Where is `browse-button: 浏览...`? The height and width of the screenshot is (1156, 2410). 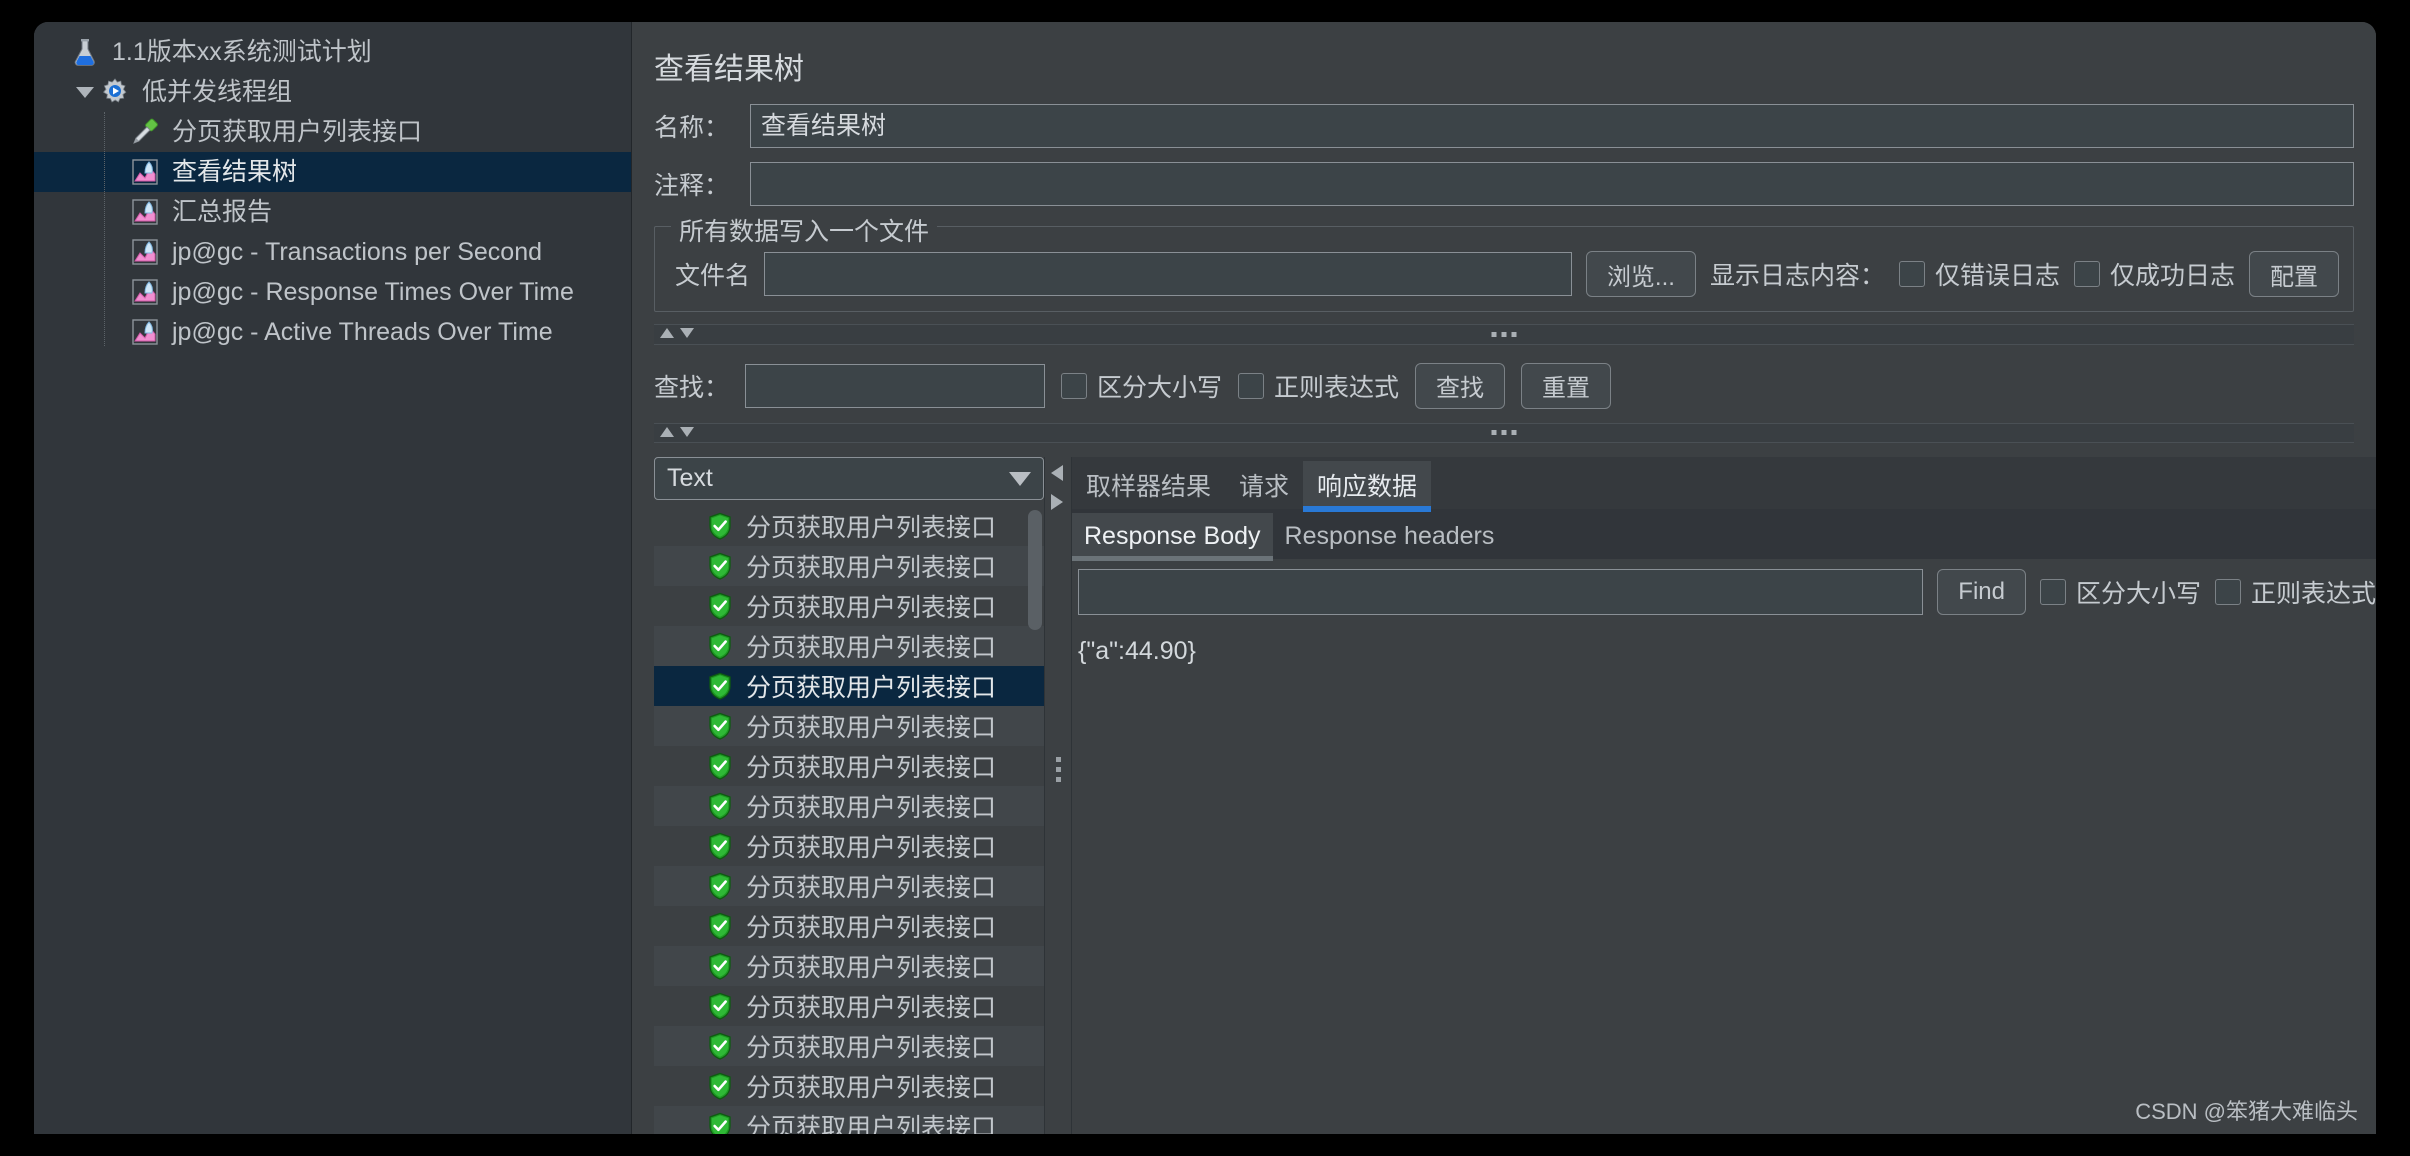 browse-button: 浏览... is located at coordinates (1640, 274).